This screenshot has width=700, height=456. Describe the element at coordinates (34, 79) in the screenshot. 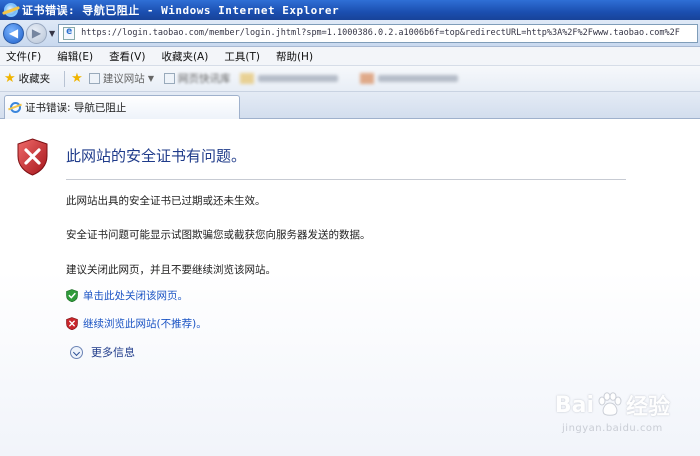

I see `favorites-label: 收藏夹` at that location.